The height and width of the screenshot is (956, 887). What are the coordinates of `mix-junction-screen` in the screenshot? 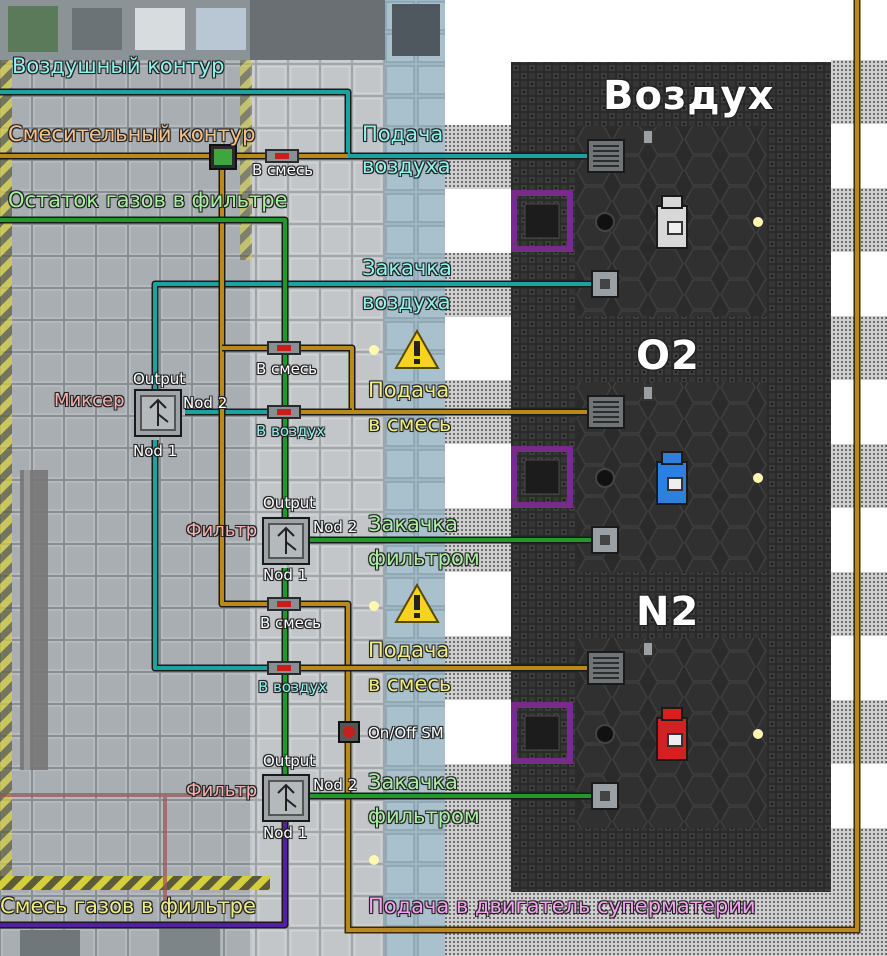 It's located at (223, 157).